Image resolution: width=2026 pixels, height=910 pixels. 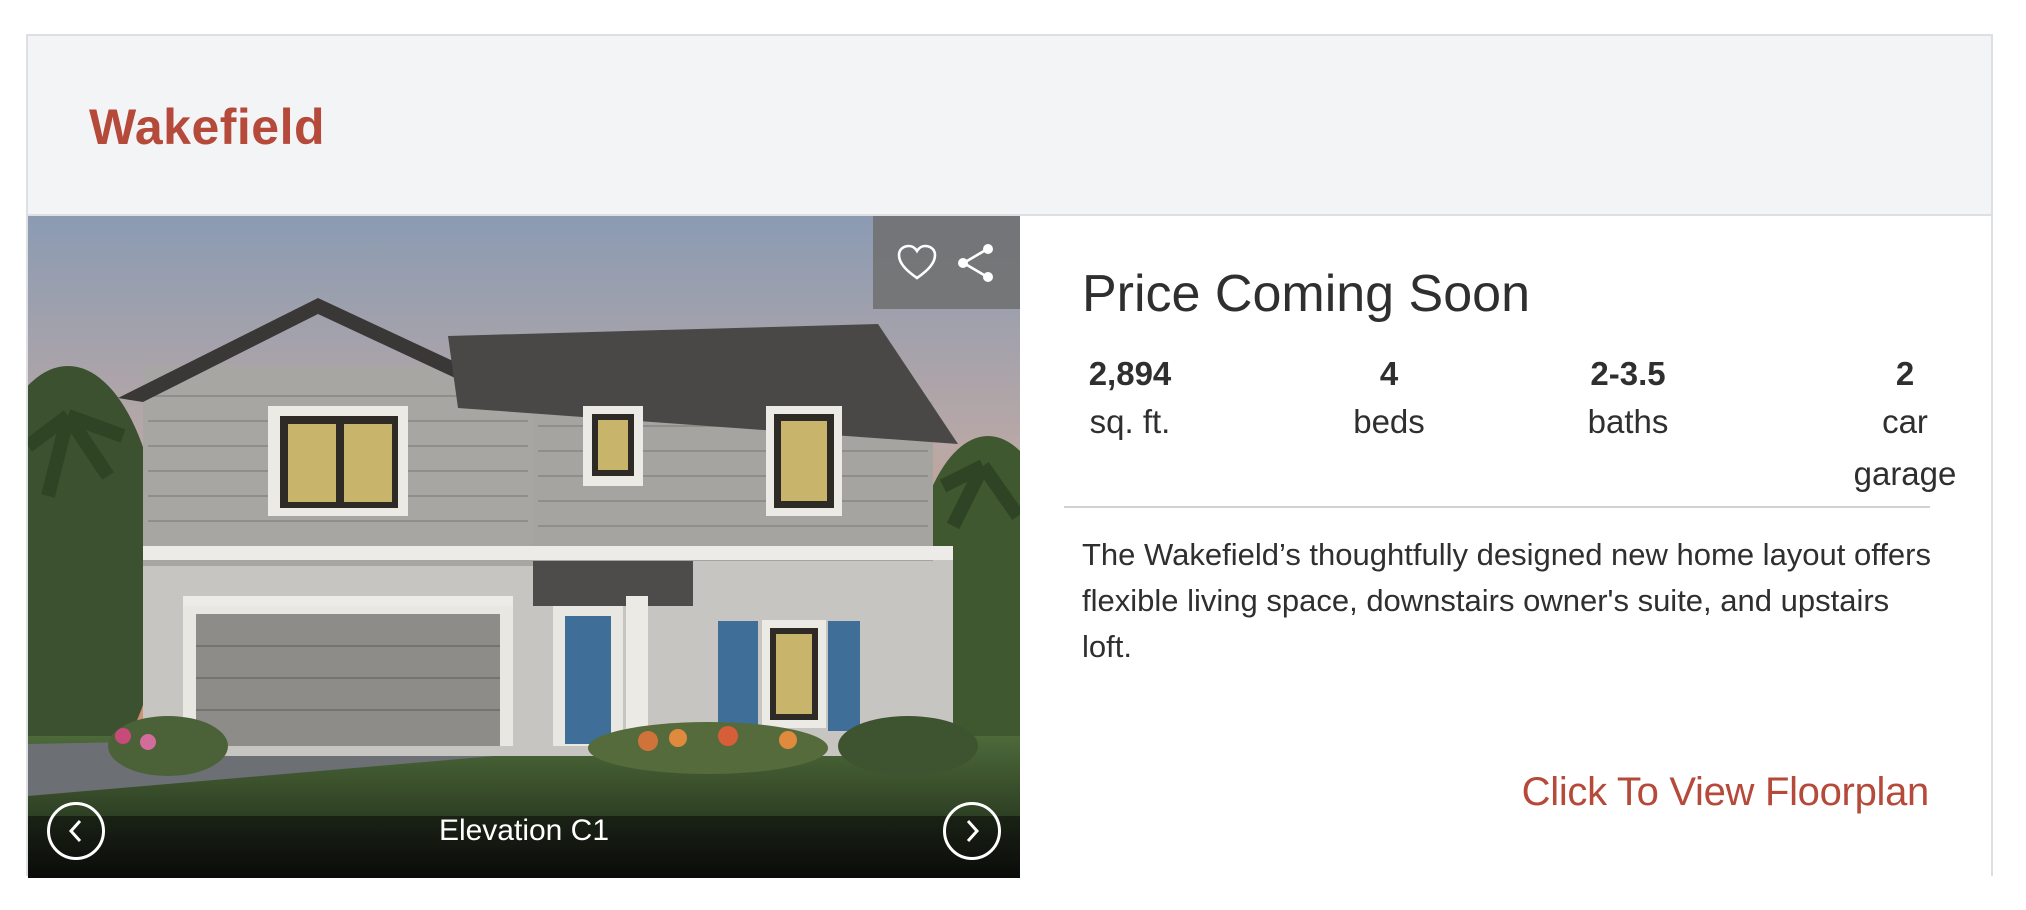 What do you see at coordinates (946, 262) in the screenshot?
I see `gallery-actions` at bounding box center [946, 262].